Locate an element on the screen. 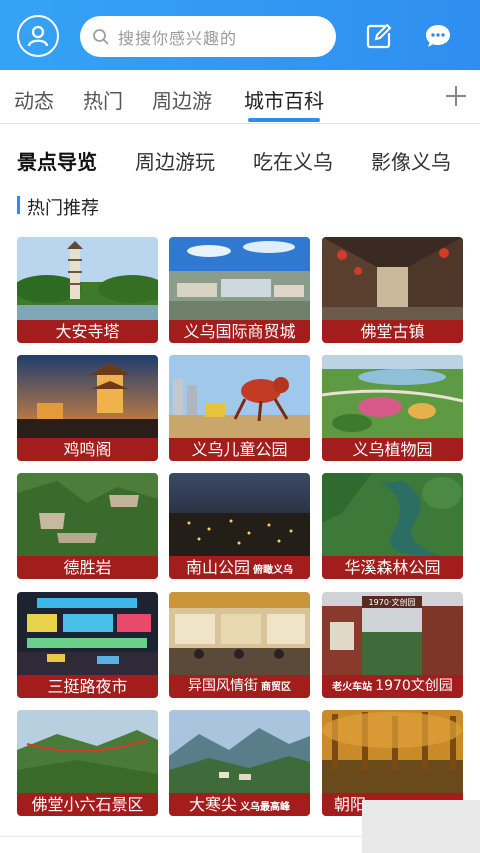 Image resolution: width=480 pixels, height=853 pixels. active-tab-indicator is located at coordinates (284, 120).